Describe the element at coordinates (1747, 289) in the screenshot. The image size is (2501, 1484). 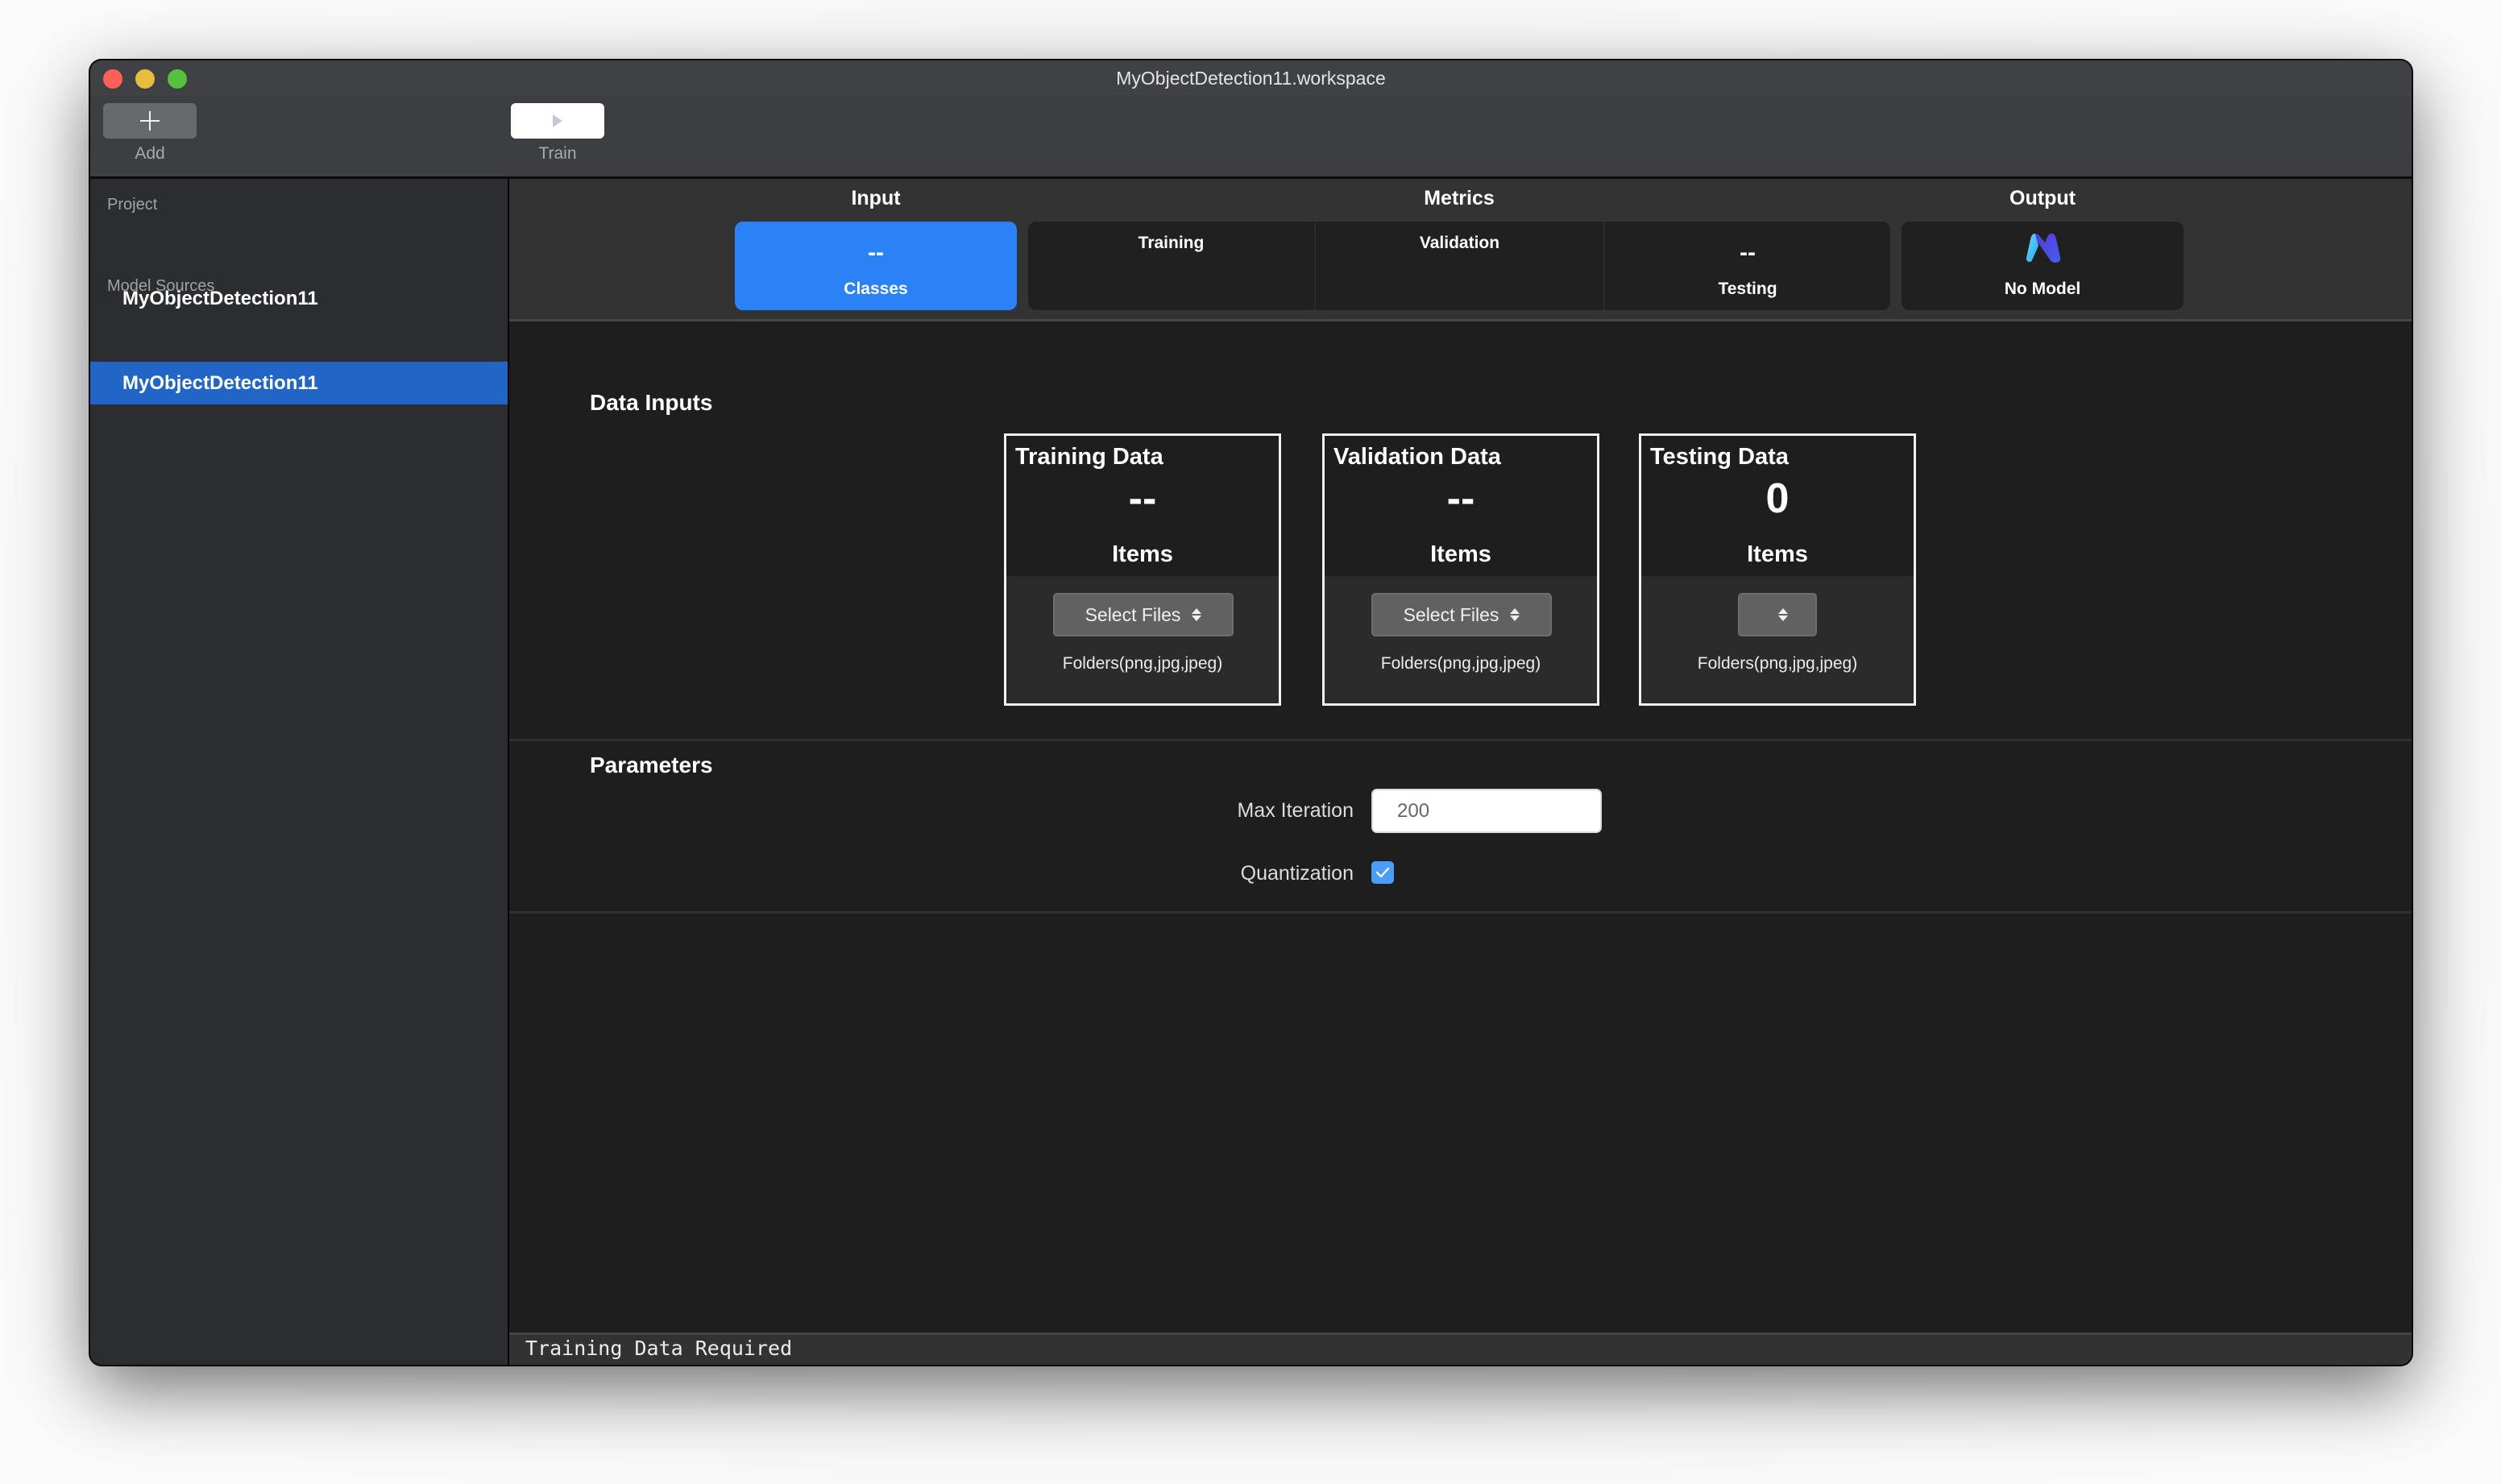
I see `testing-caption: Testing` at that location.